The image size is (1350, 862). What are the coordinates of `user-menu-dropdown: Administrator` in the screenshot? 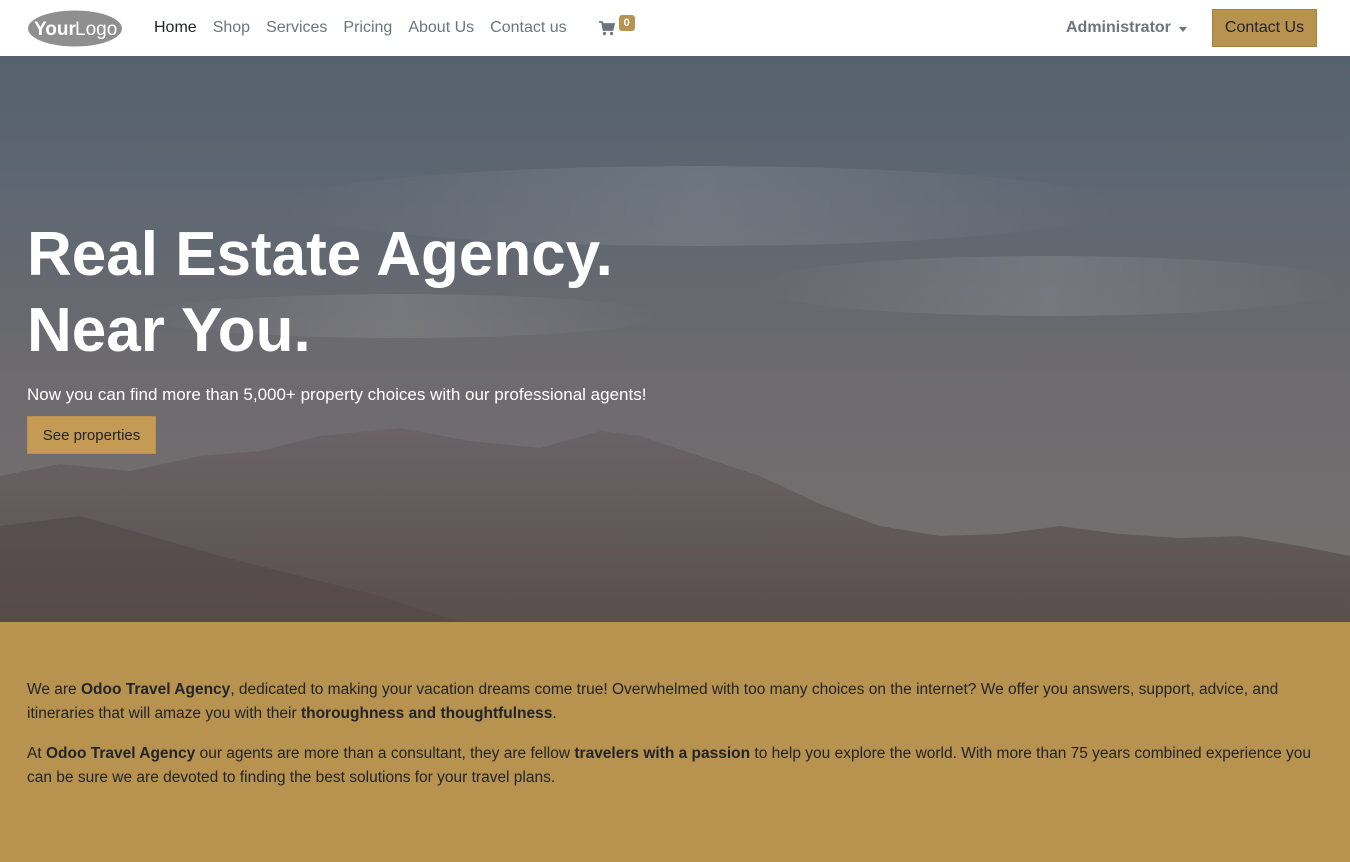 It's located at (1126, 28).